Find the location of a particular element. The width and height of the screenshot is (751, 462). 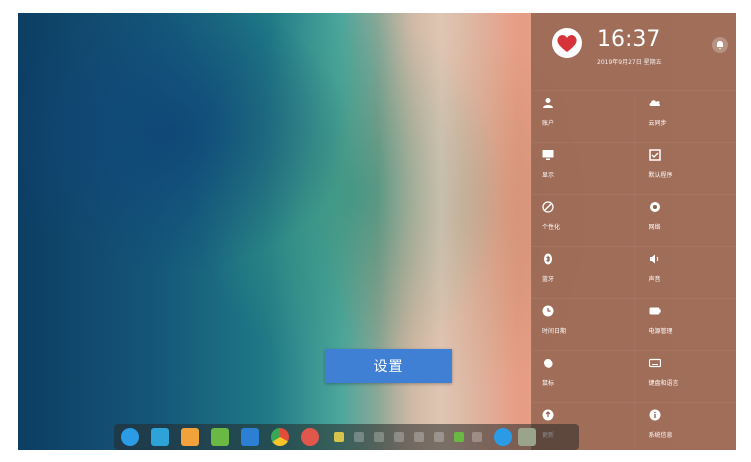

settings-item-label: 个性化 is located at coordinates (551, 227).